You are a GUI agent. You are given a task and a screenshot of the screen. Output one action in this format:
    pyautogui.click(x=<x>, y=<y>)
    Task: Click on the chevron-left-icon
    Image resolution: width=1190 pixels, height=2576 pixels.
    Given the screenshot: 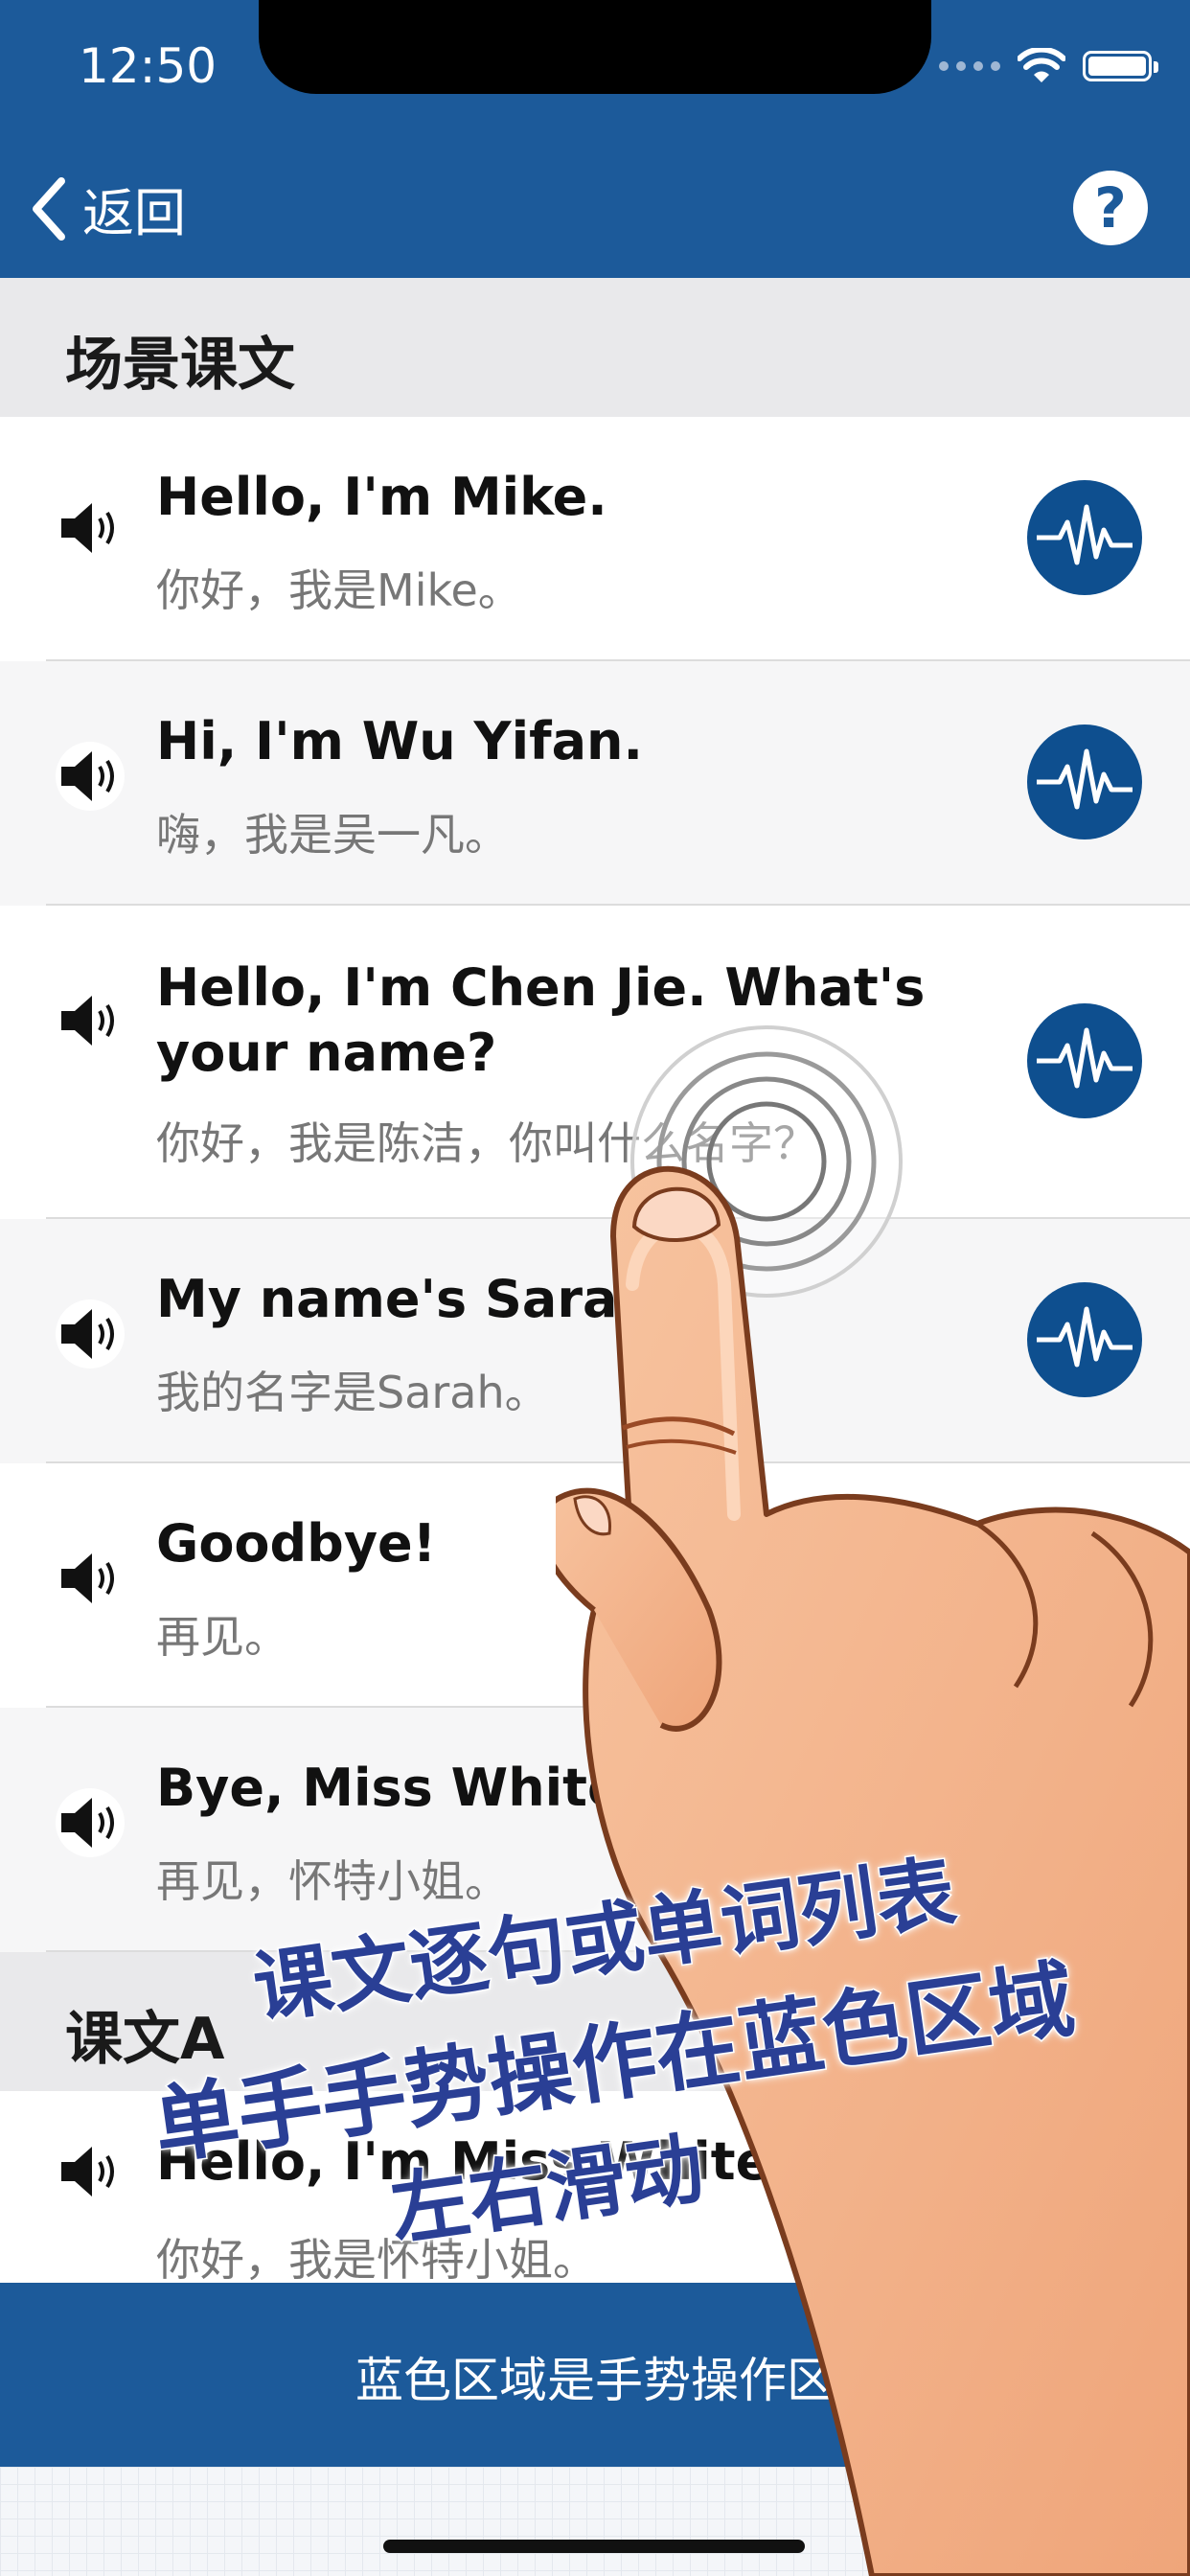 What is the action you would take?
    pyautogui.click(x=49, y=208)
    